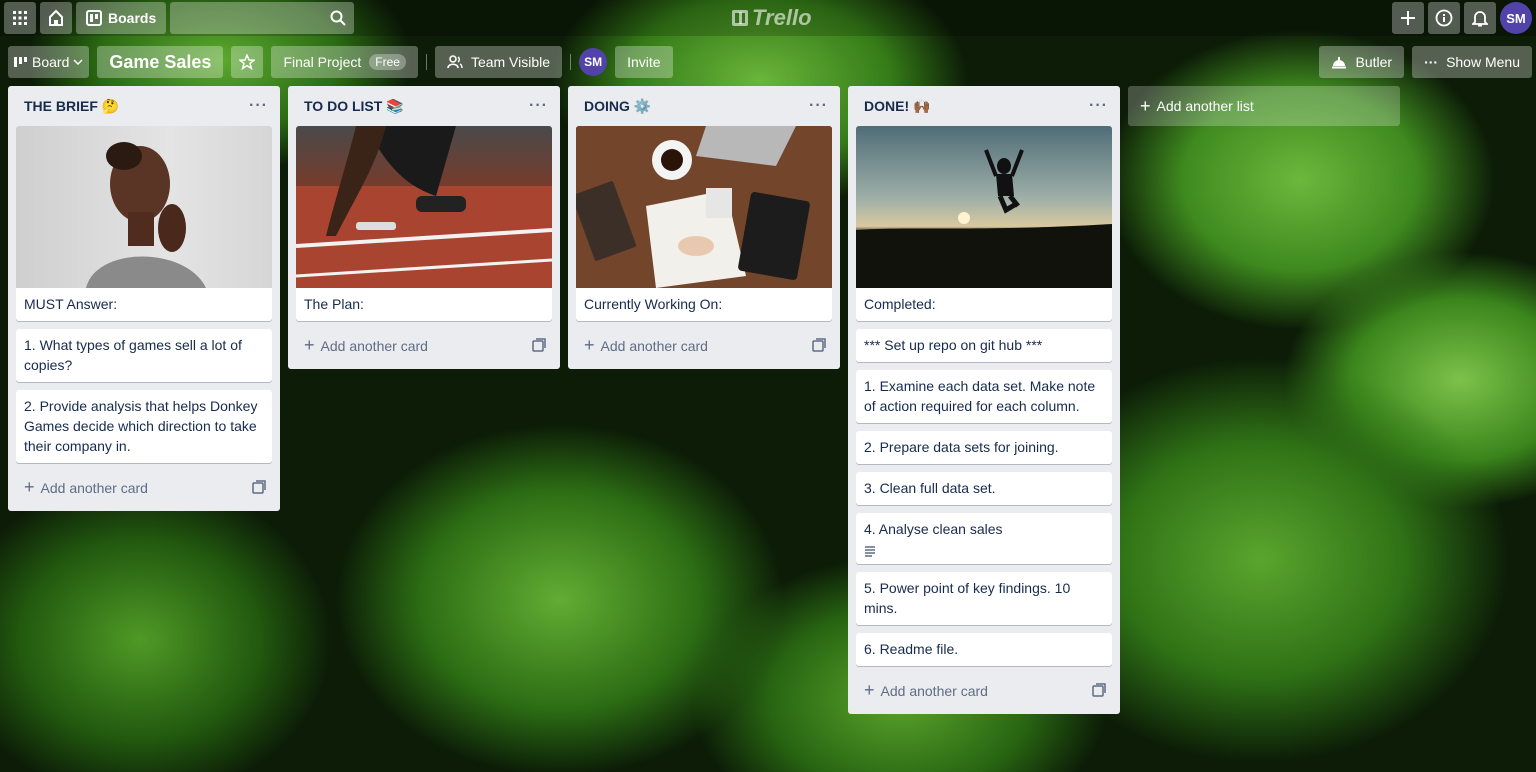 The height and width of the screenshot is (772, 1536). I want to click on card-title: Completed:, so click(900, 304).